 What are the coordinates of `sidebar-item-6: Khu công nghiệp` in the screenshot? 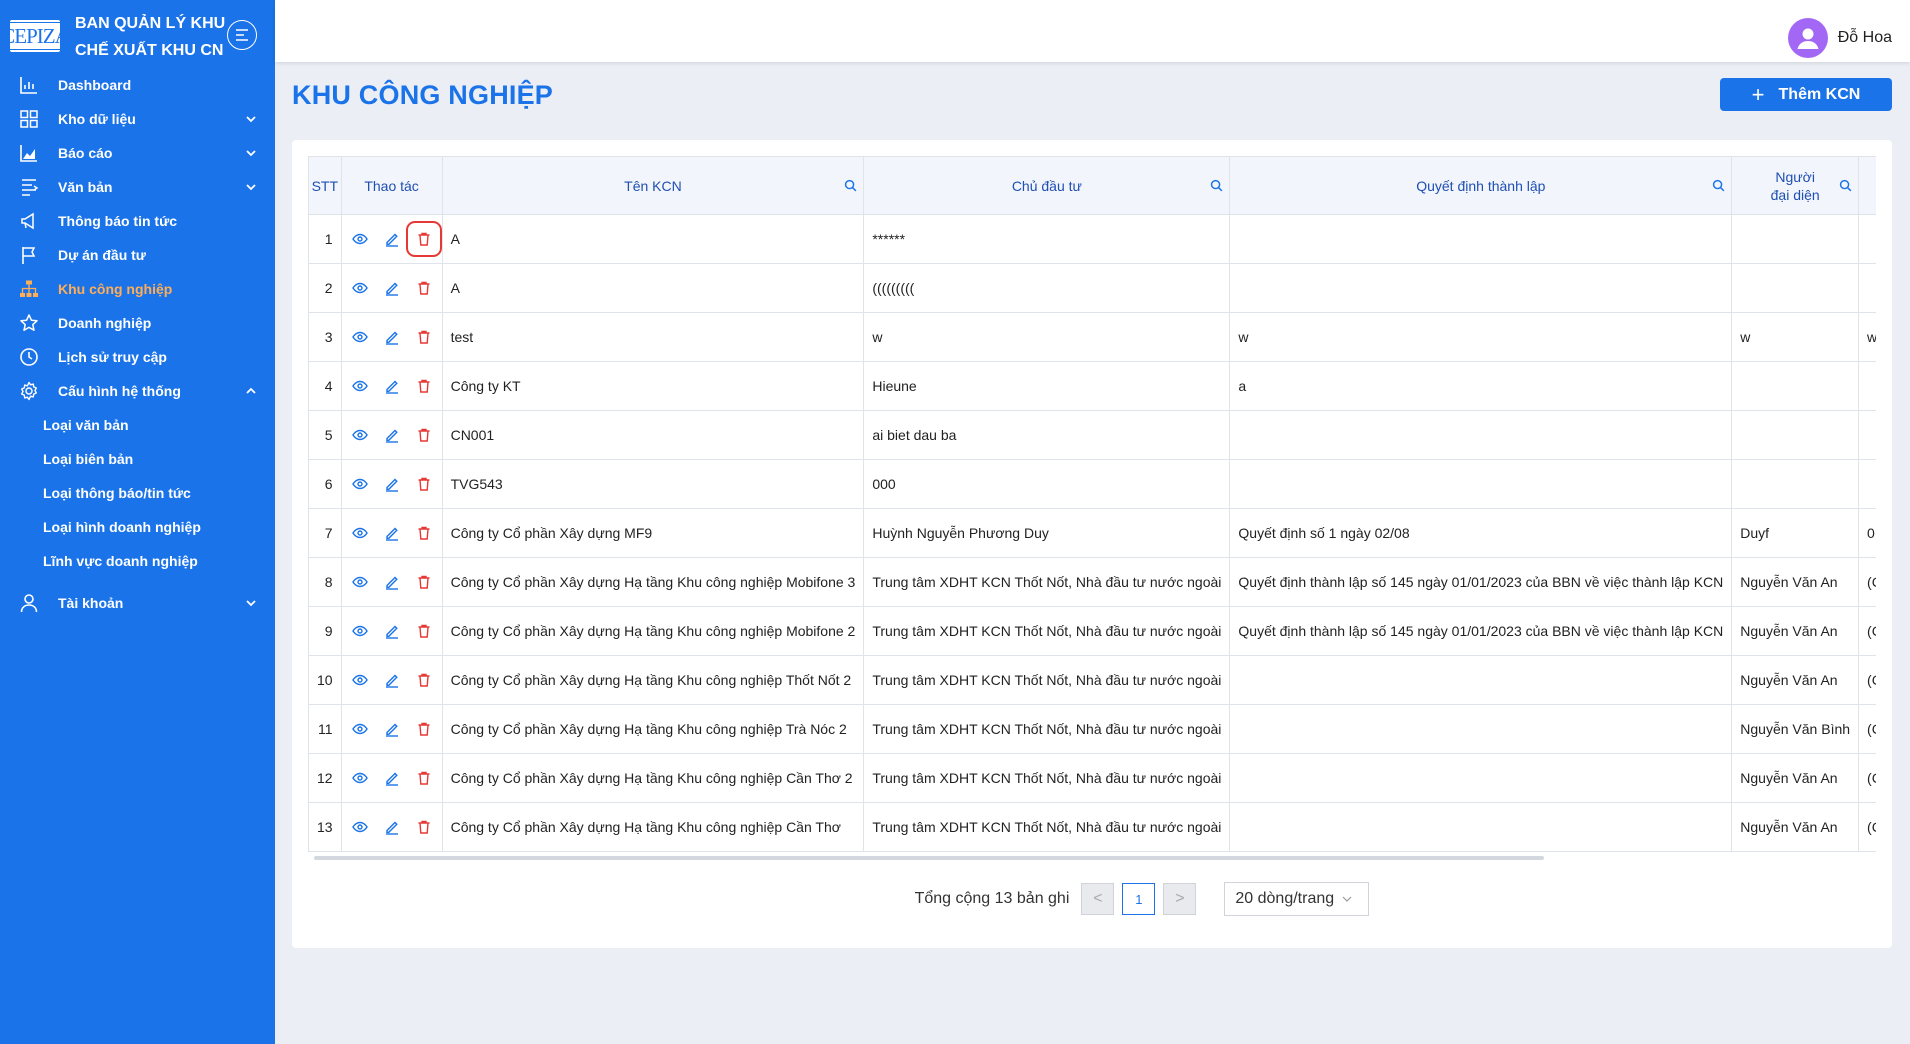 It's located at (137, 289).